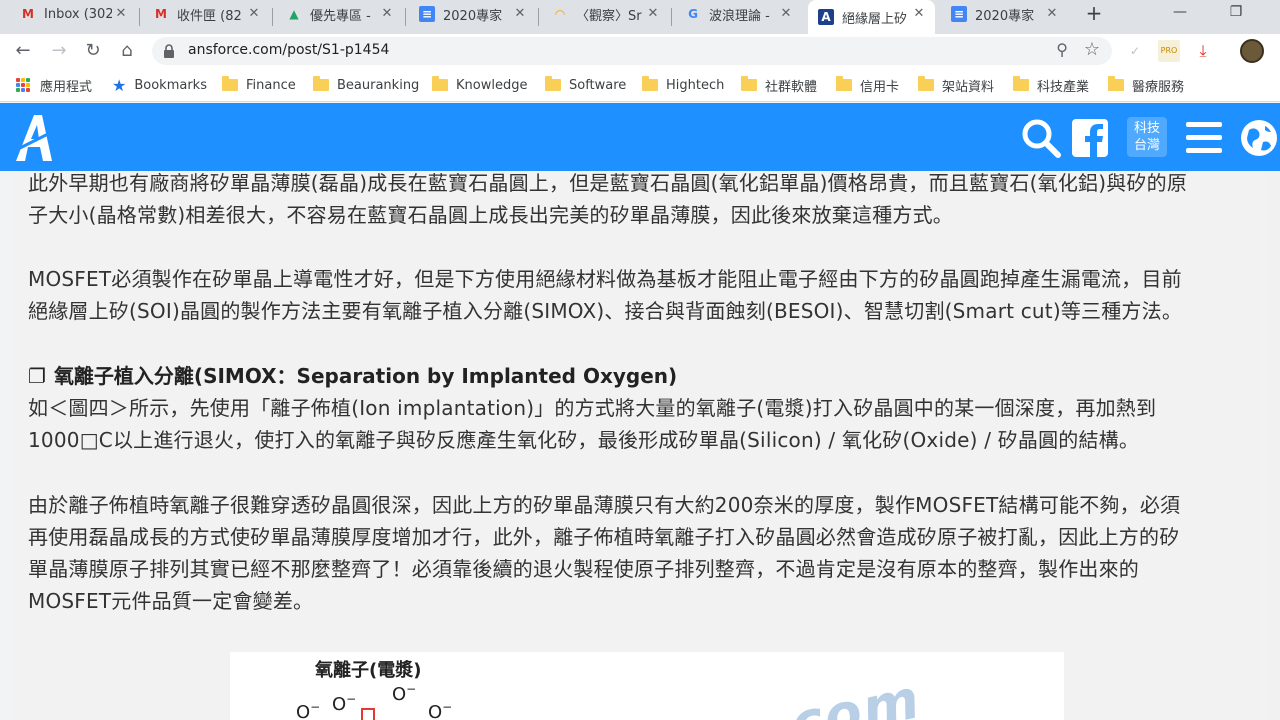  I want to click on bookmark-label: Finance, so click(271, 85).